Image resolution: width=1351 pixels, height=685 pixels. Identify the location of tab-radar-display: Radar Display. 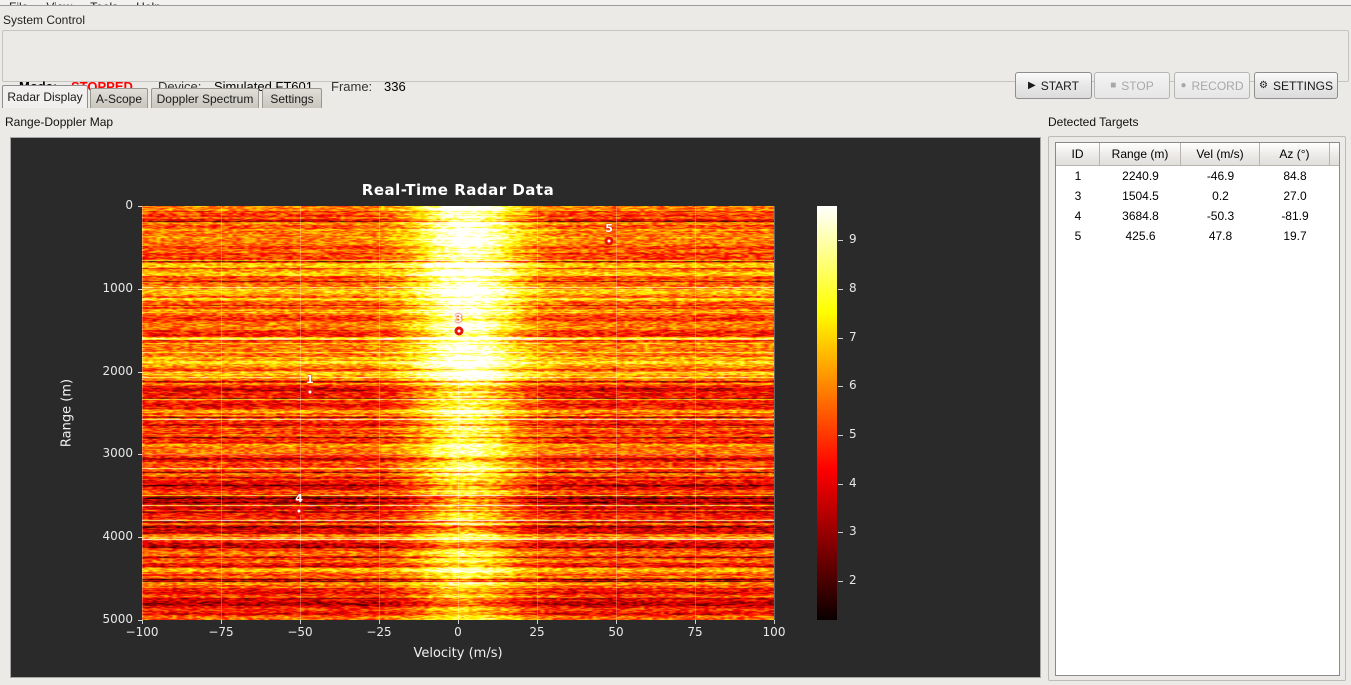
(45, 96).